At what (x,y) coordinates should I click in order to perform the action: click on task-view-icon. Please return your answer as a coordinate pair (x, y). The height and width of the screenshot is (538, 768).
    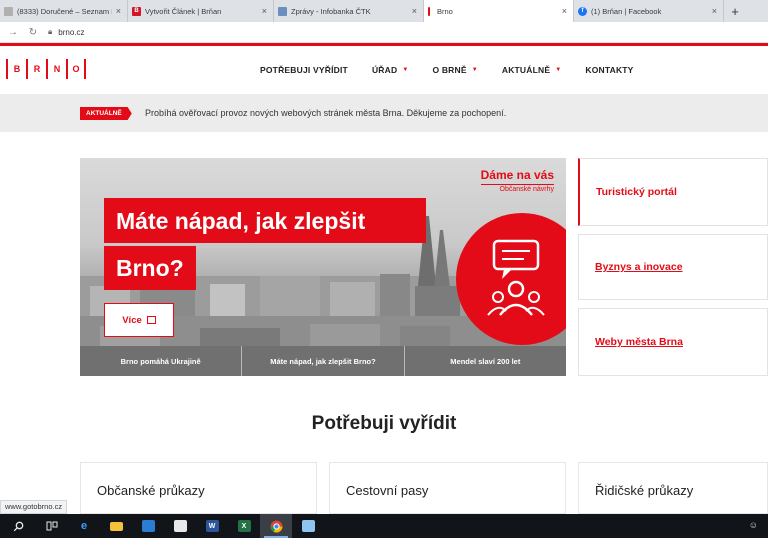
    Looking at the image, I should click on (52, 526).